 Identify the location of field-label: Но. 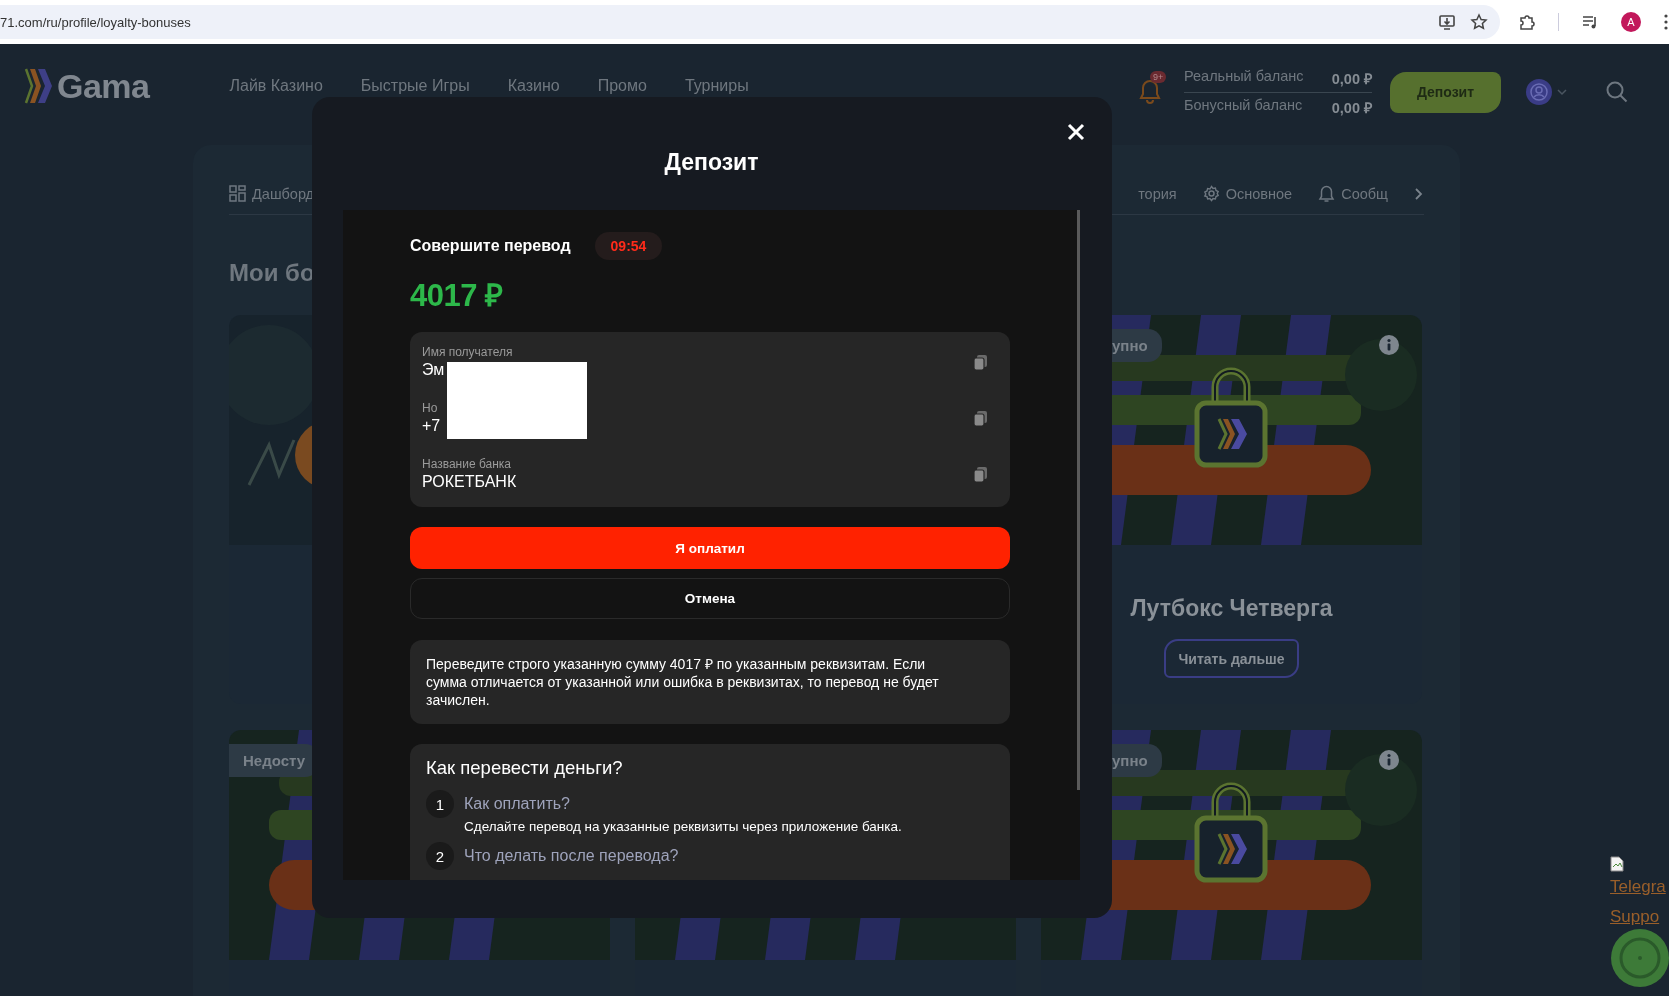
(430, 408).